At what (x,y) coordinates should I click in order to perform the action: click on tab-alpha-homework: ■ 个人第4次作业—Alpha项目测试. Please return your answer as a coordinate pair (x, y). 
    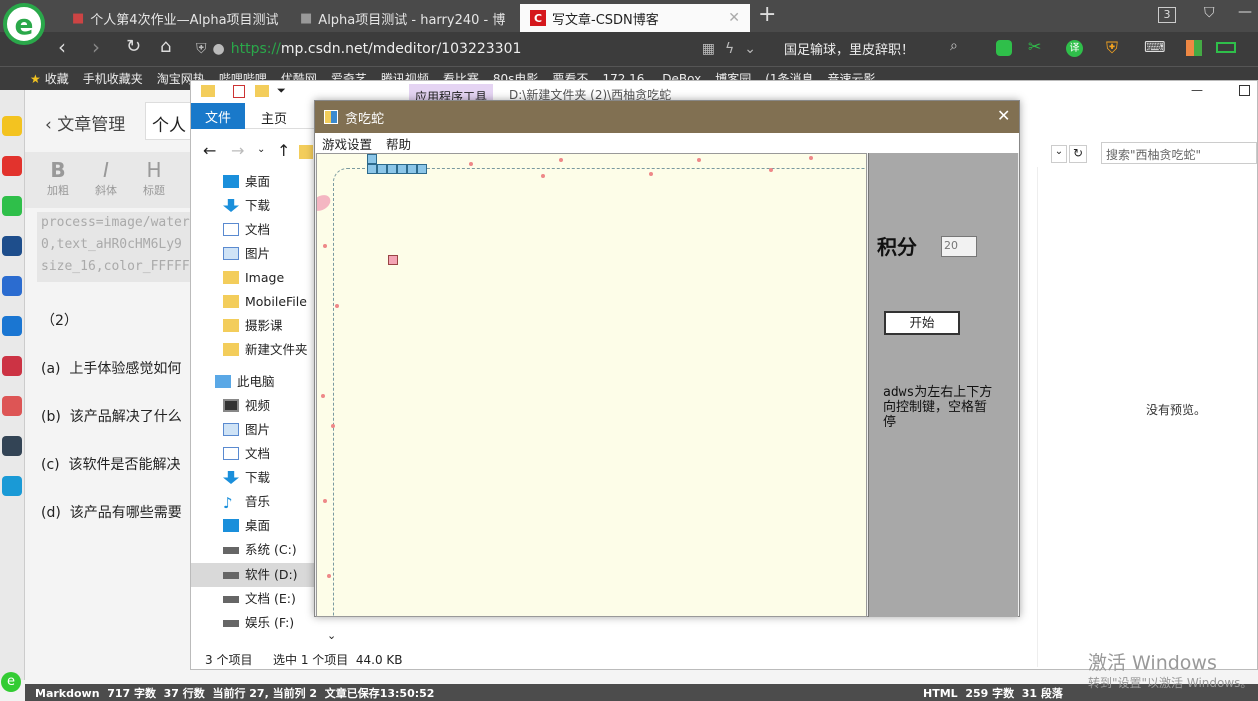
    Looking at the image, I should click on (173, 18).